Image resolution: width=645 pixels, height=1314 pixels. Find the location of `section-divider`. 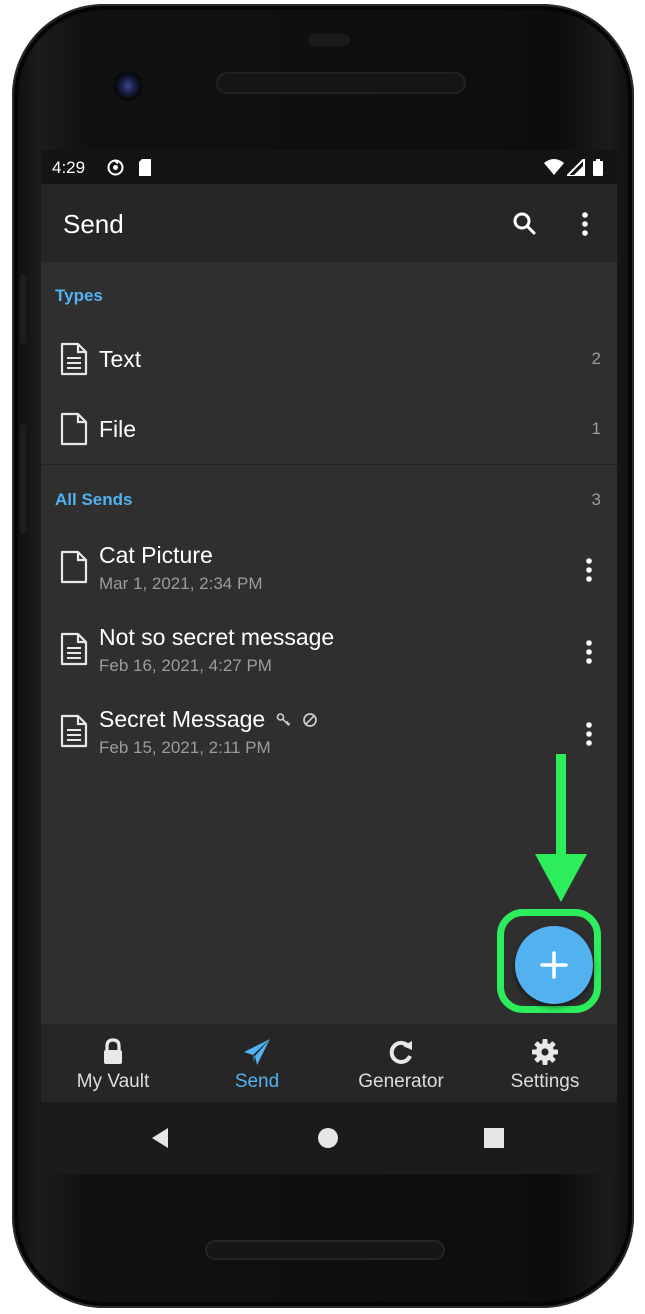

section-divider is located at coordinates (329, 464).